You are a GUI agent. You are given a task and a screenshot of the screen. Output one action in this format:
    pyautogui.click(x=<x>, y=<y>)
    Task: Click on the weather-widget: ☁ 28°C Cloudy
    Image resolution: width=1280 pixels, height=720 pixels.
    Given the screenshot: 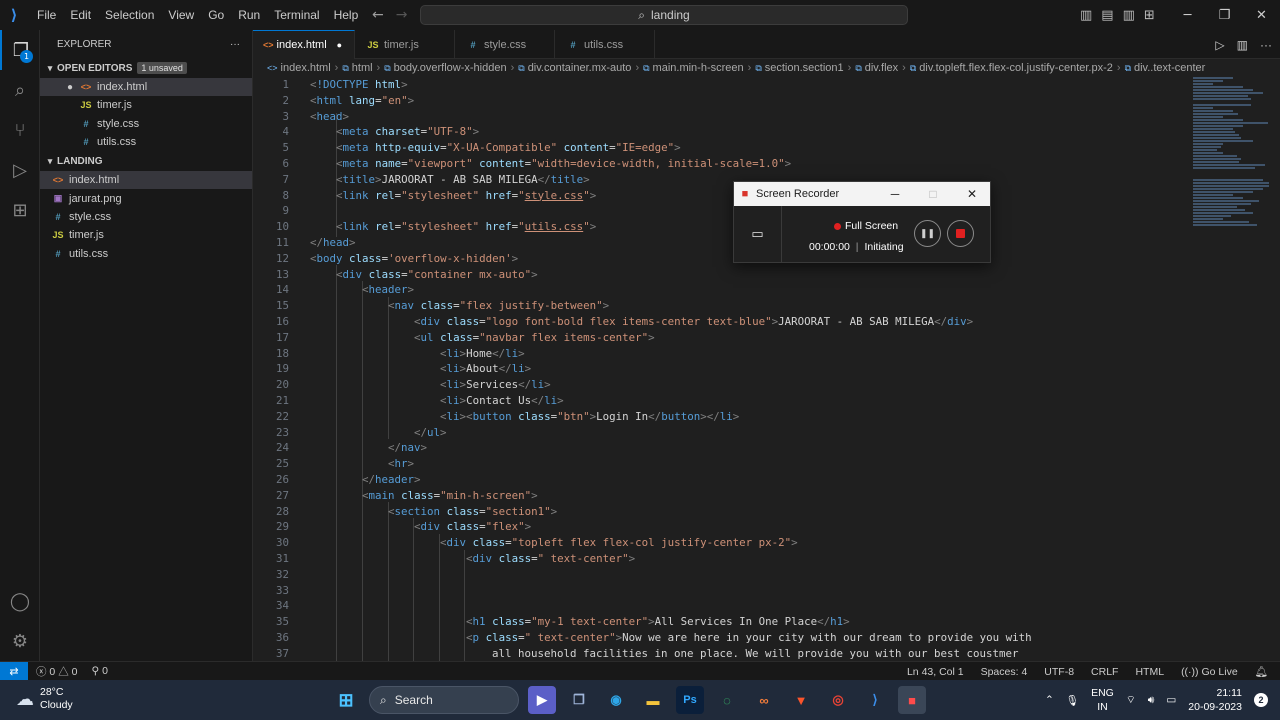 What is the action you would take?
    pyautogui.click(x=44, y=699)
    